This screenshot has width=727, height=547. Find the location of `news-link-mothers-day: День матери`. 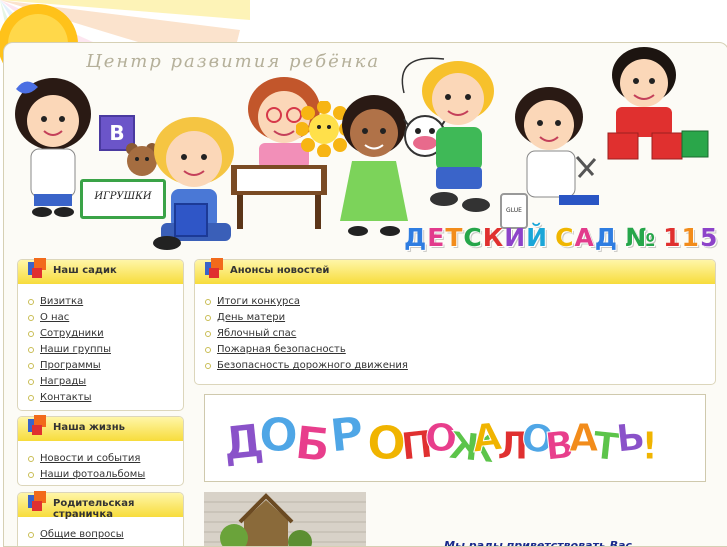

news-link-mothers-day: День матери is located at coordinates (251, 318).